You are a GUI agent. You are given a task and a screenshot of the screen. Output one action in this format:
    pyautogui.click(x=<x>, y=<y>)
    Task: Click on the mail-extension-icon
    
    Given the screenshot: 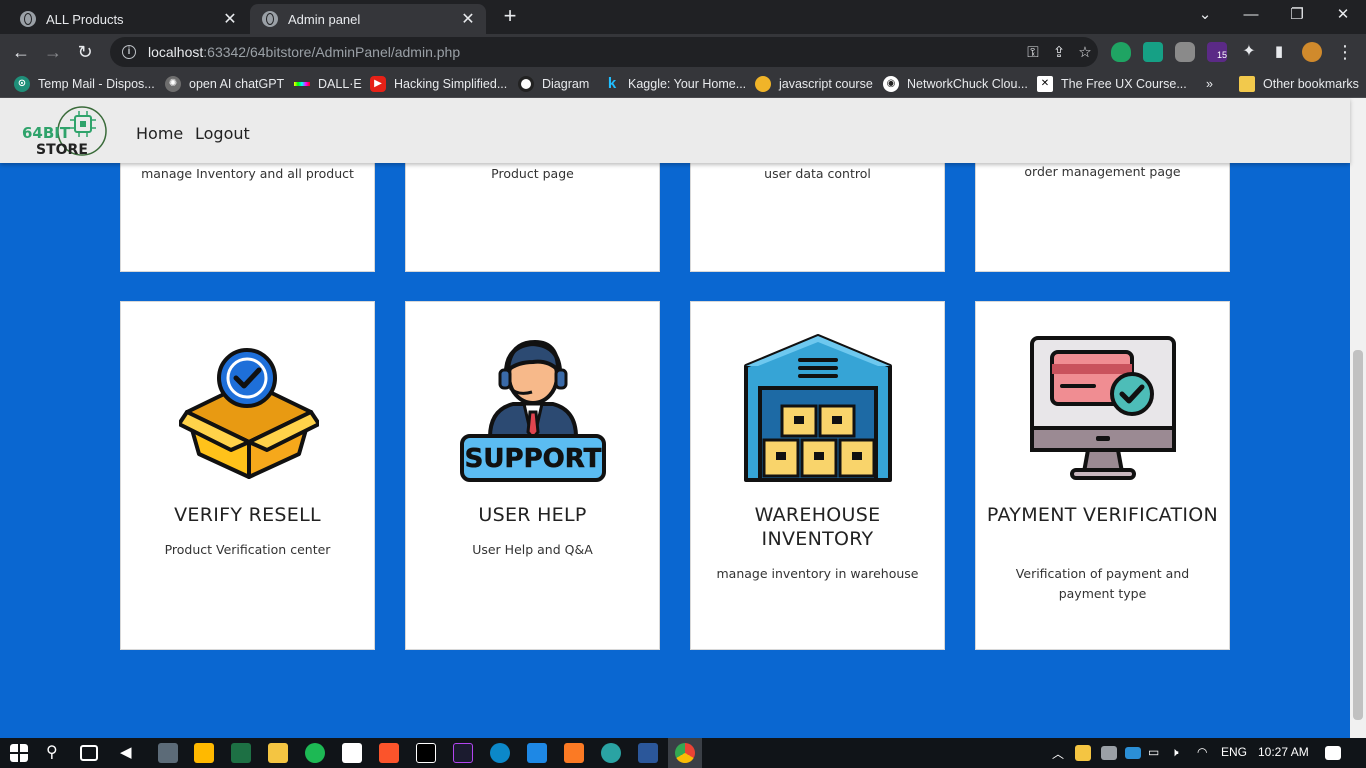 What is the action you would take?
    pyautogui.click(x=1153, y=52)
    